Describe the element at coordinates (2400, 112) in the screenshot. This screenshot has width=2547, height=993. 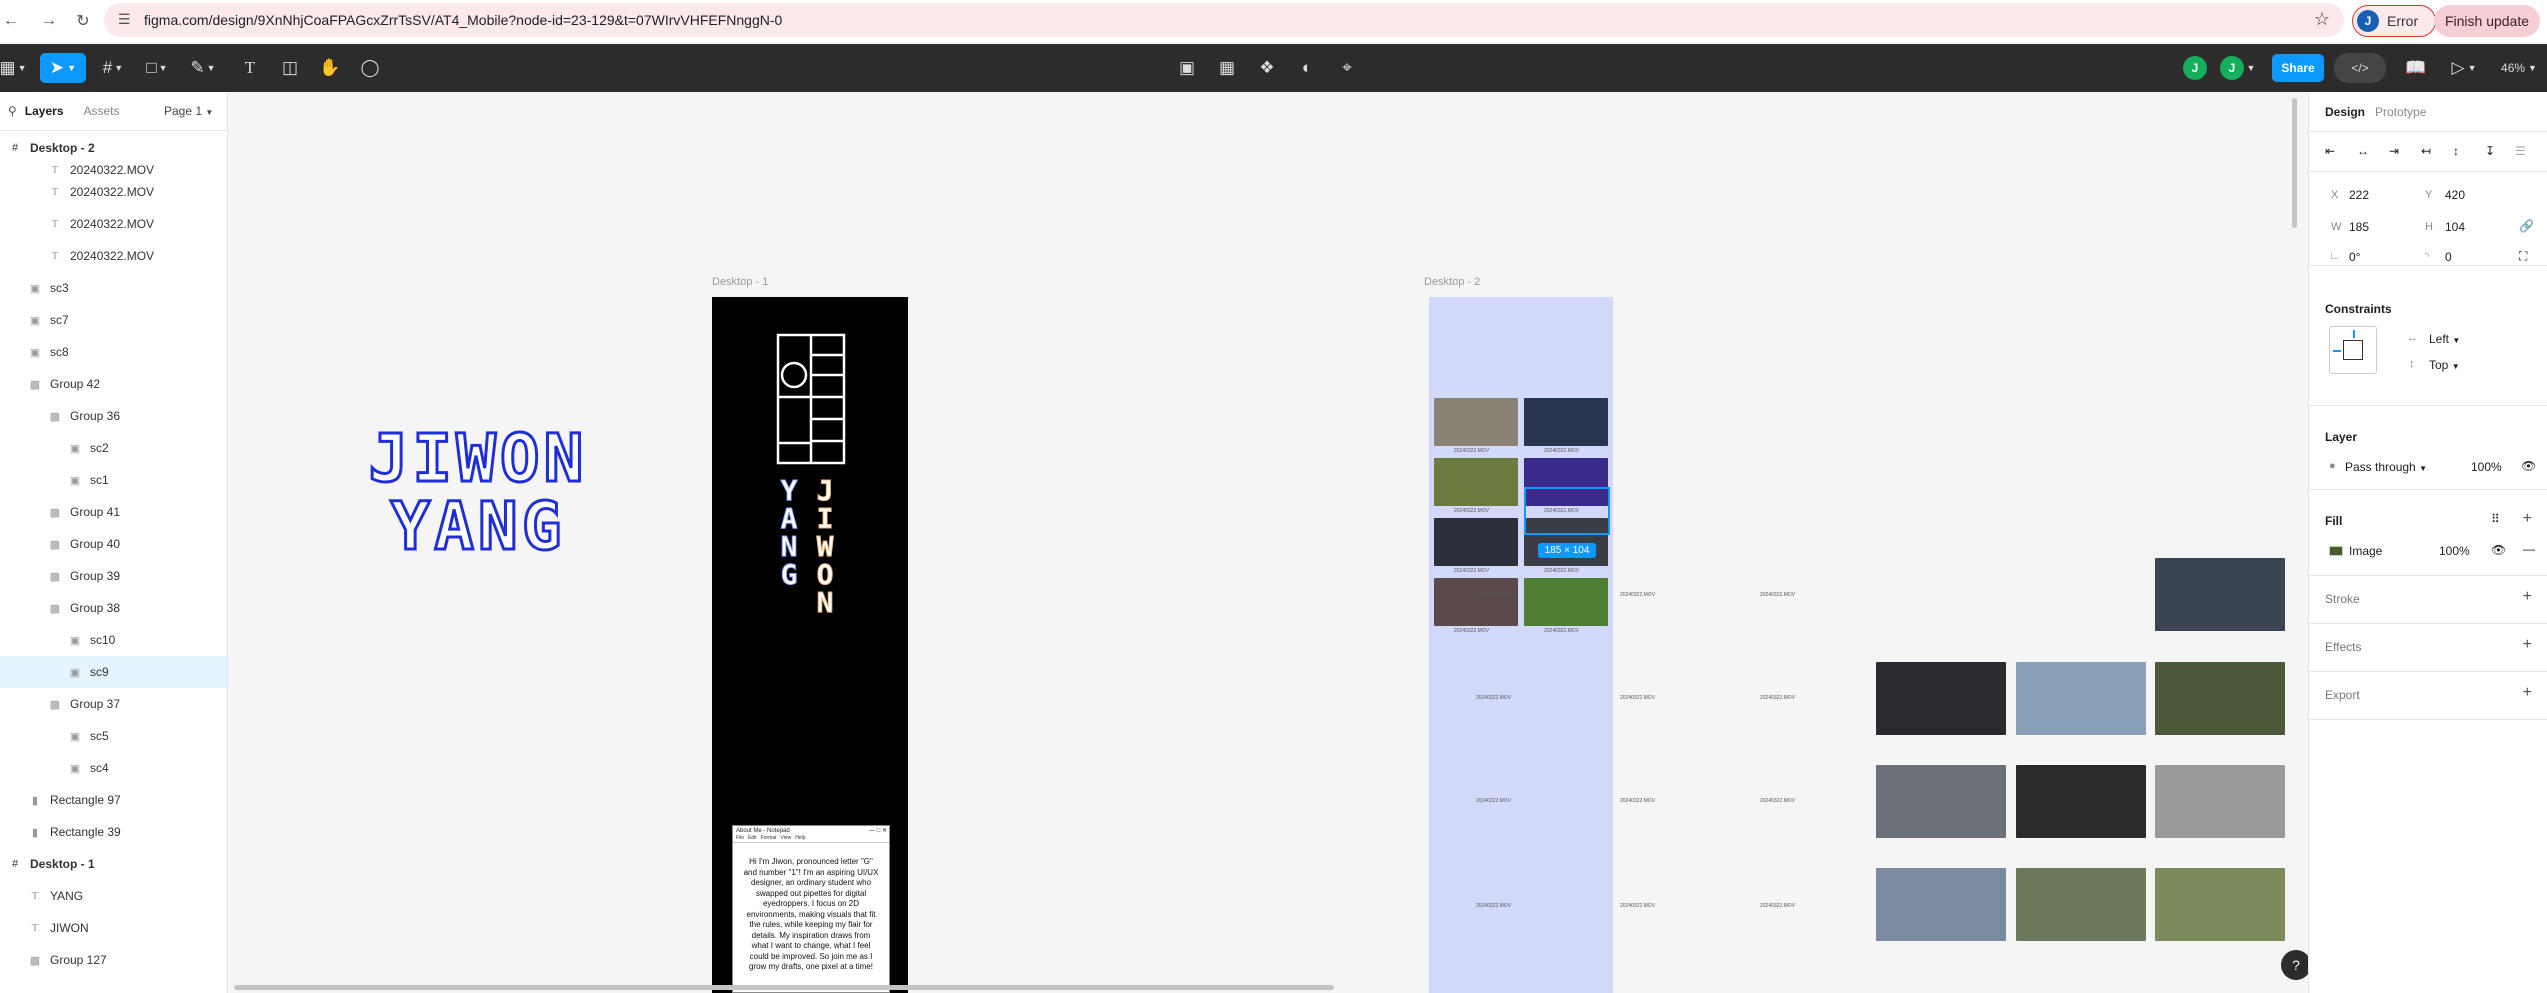
I see `tab-prototype: Prototype` at that location.